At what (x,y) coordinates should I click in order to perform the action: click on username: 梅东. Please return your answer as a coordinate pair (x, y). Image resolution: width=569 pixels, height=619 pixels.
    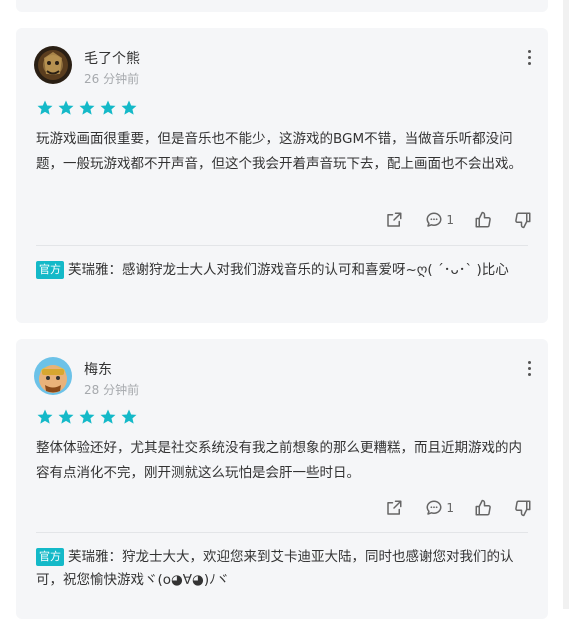
    Looking at the image, I should click on (98, 369).